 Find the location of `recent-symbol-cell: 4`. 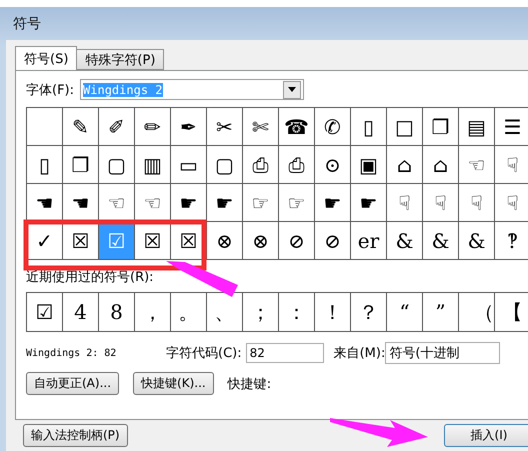

recent-symbol-cell: 4 is located at coordinates (81, 312).